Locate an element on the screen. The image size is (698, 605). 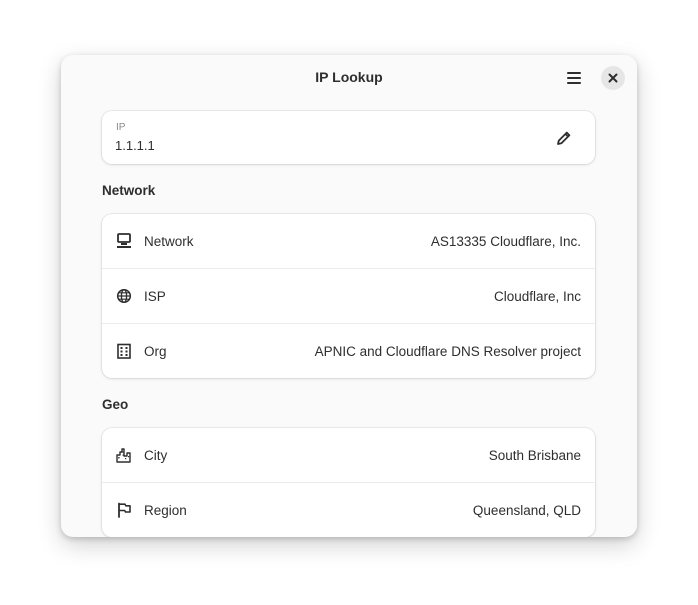
window-title: IP Lookup is located at coordinates (349, 77).